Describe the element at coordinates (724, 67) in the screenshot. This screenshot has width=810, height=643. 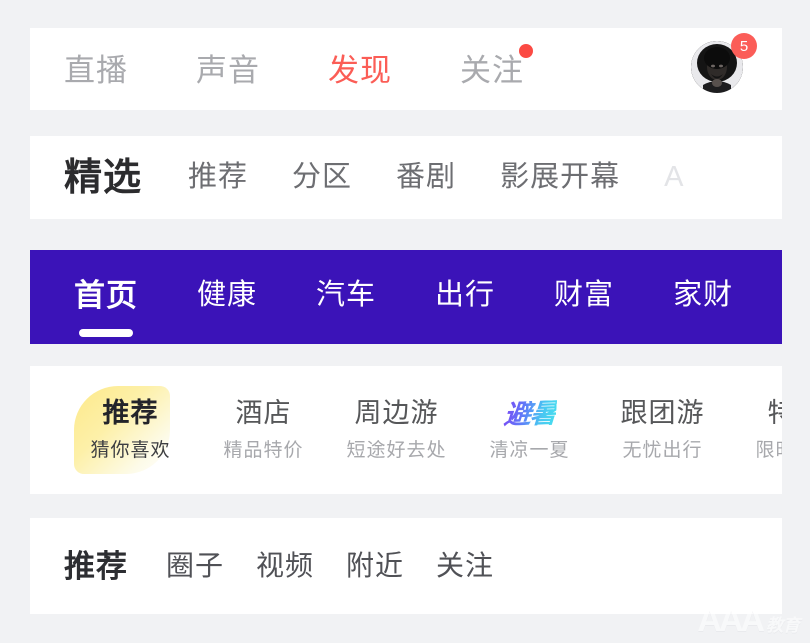
I see `avatar: 5` at that location.